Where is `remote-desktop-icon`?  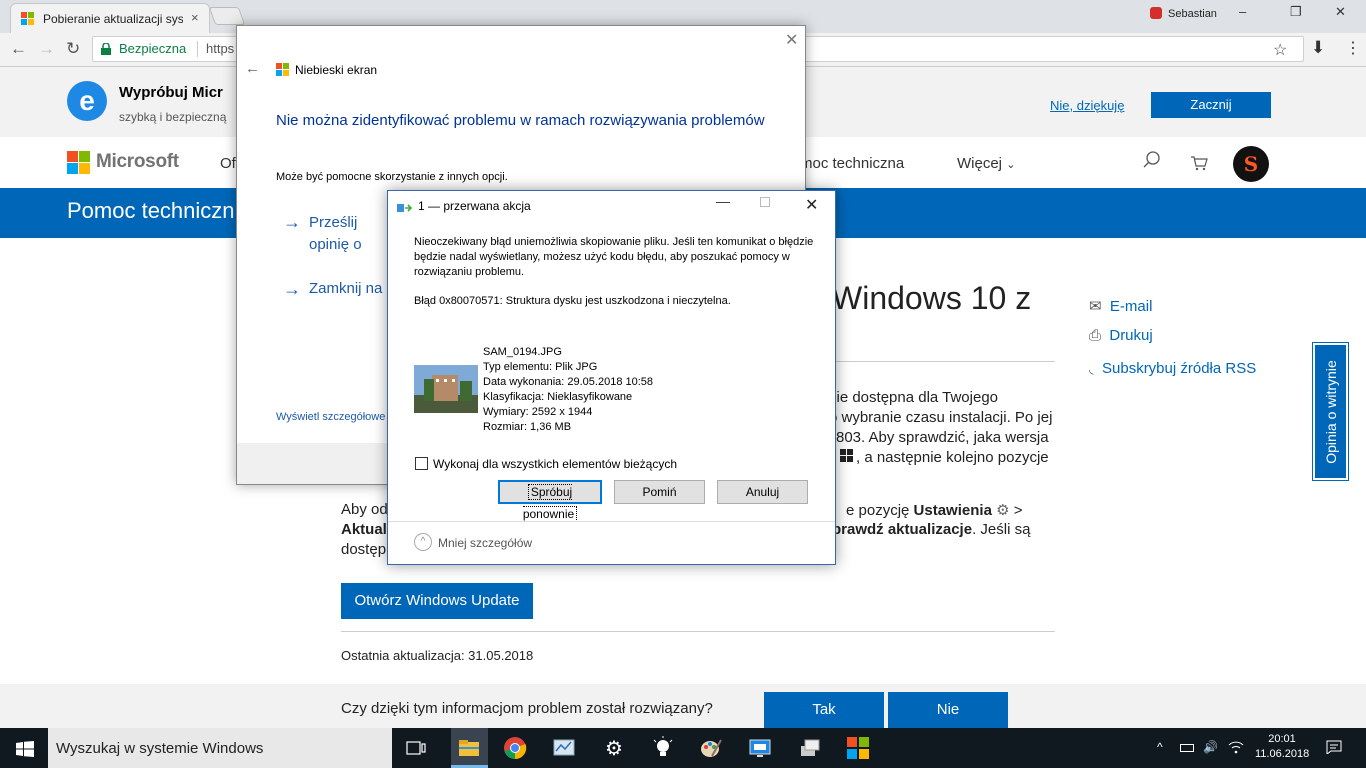 remote-desktop-icon is located at coordinates (760, 748).